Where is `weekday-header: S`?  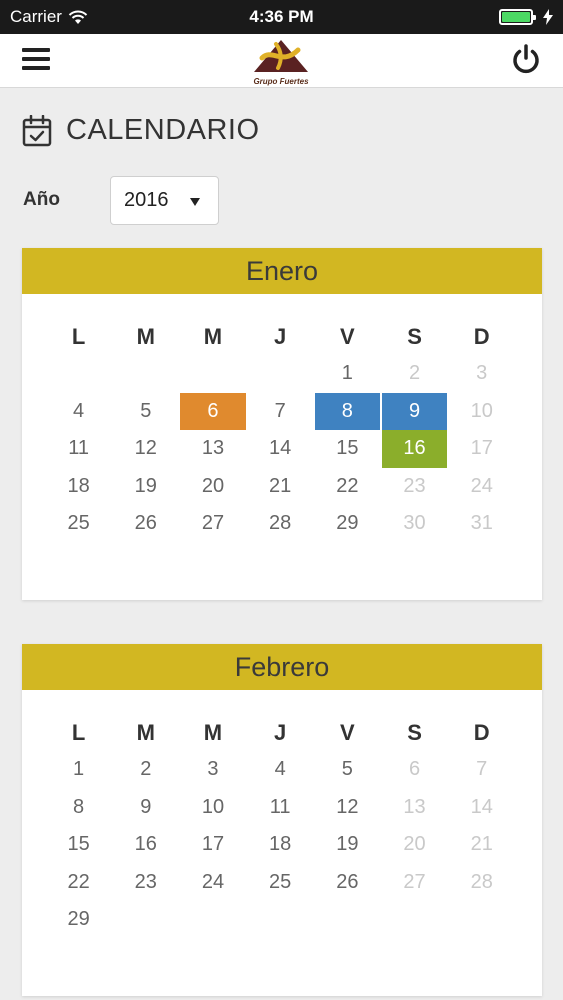
weekday-header: S is located at coordinates (414, 732).